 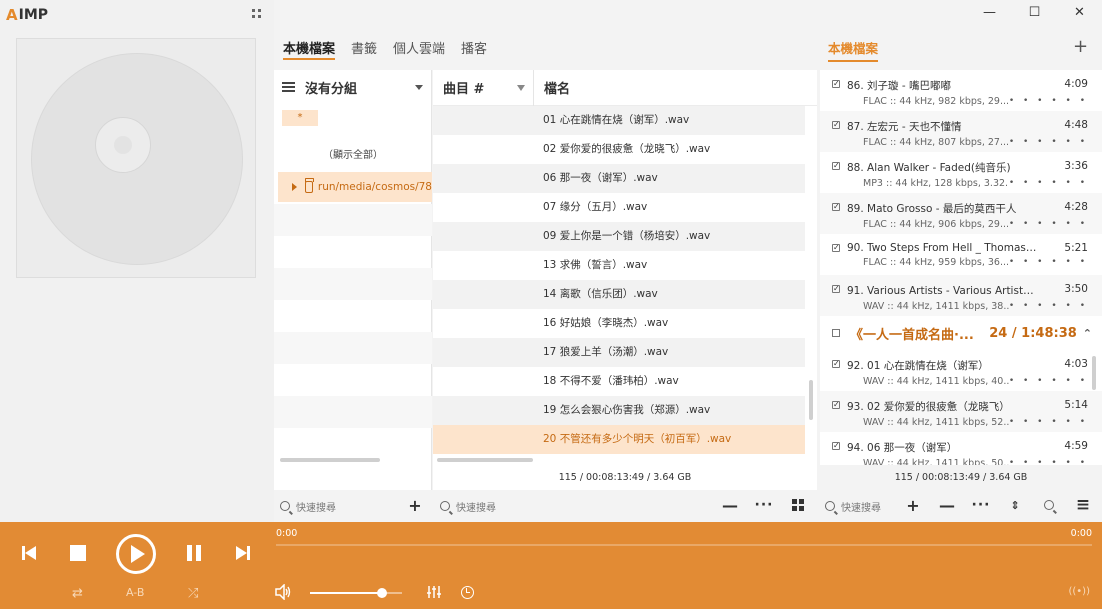 I want to click on remove-button: —, so click(x=730, y=505).